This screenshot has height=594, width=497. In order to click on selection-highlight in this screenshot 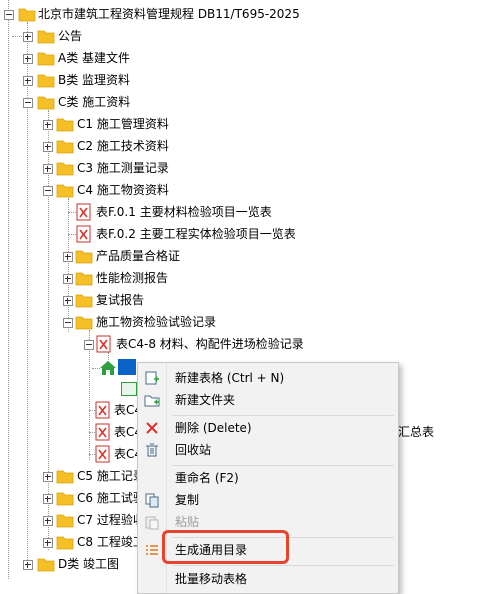, I will do `click(127, 367)`.